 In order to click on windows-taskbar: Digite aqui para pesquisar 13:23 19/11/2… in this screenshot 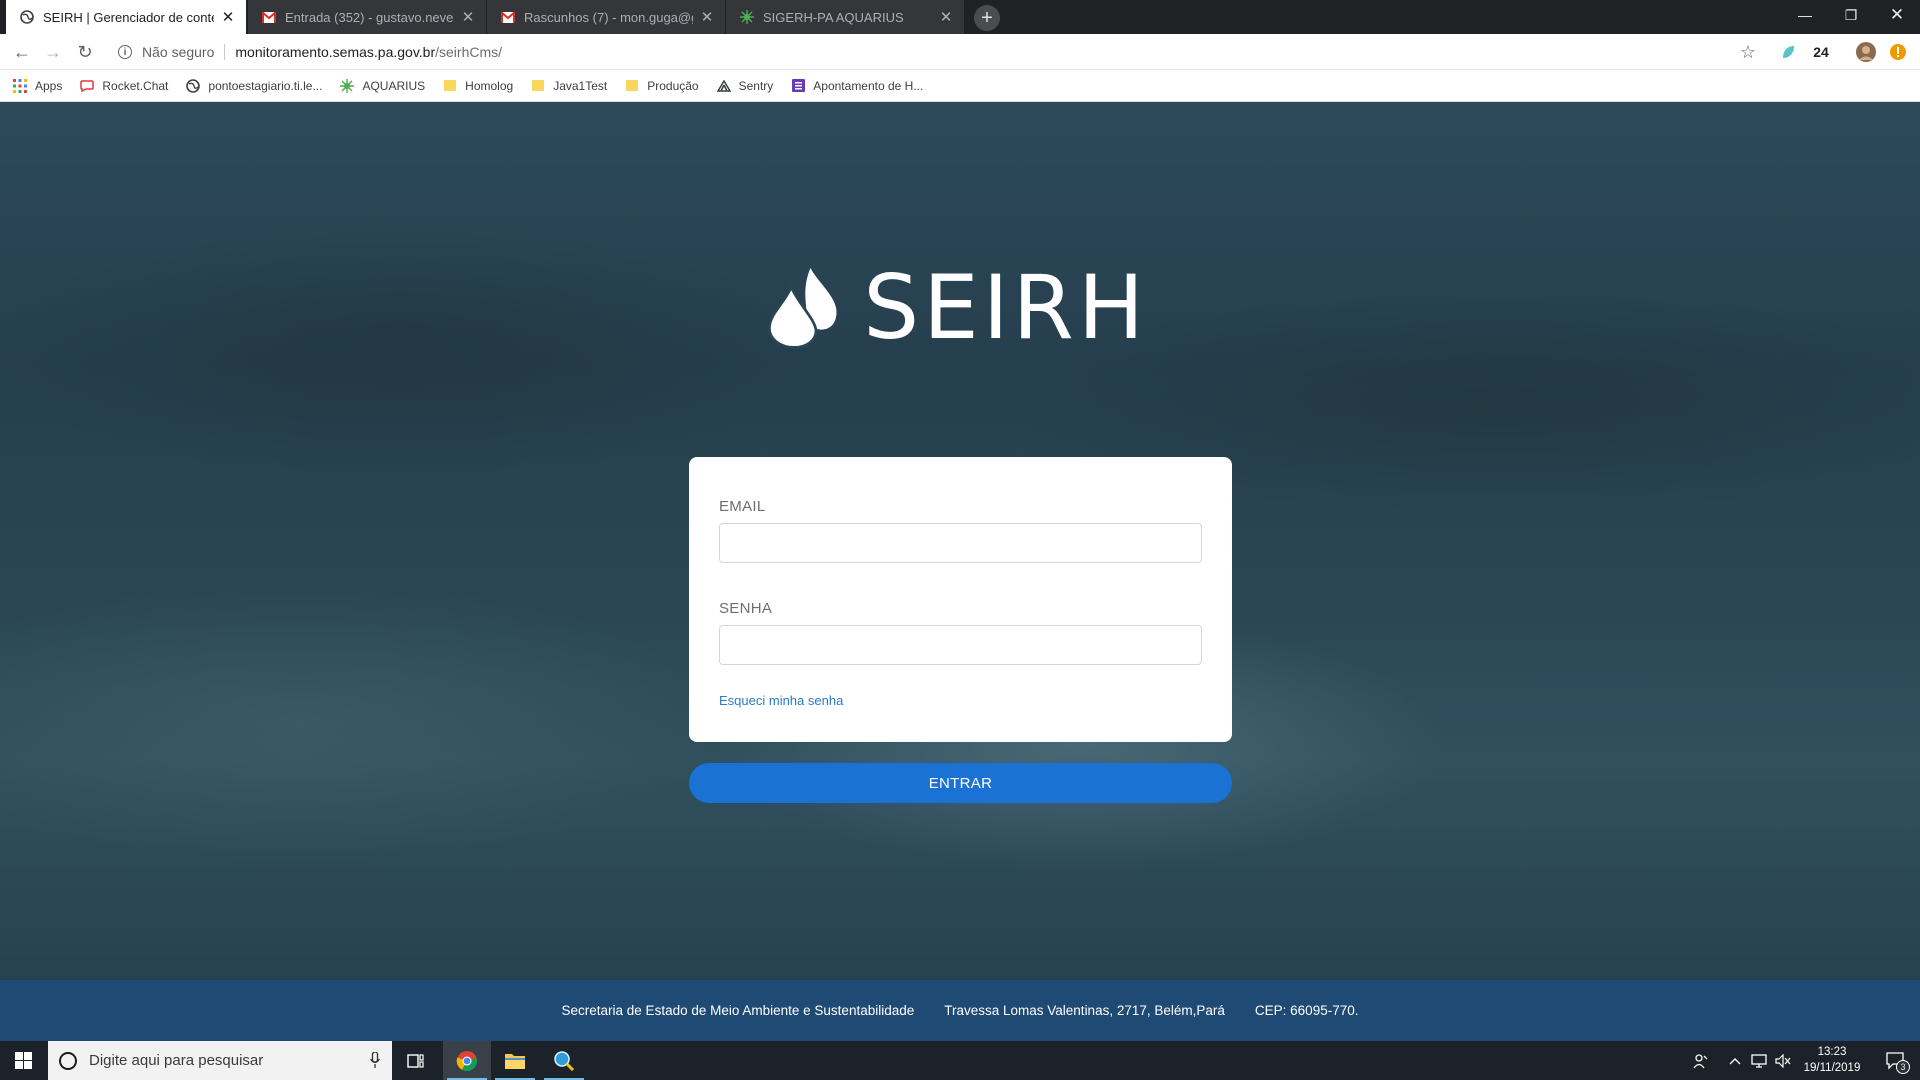, I will do `click(960, 1060)`.